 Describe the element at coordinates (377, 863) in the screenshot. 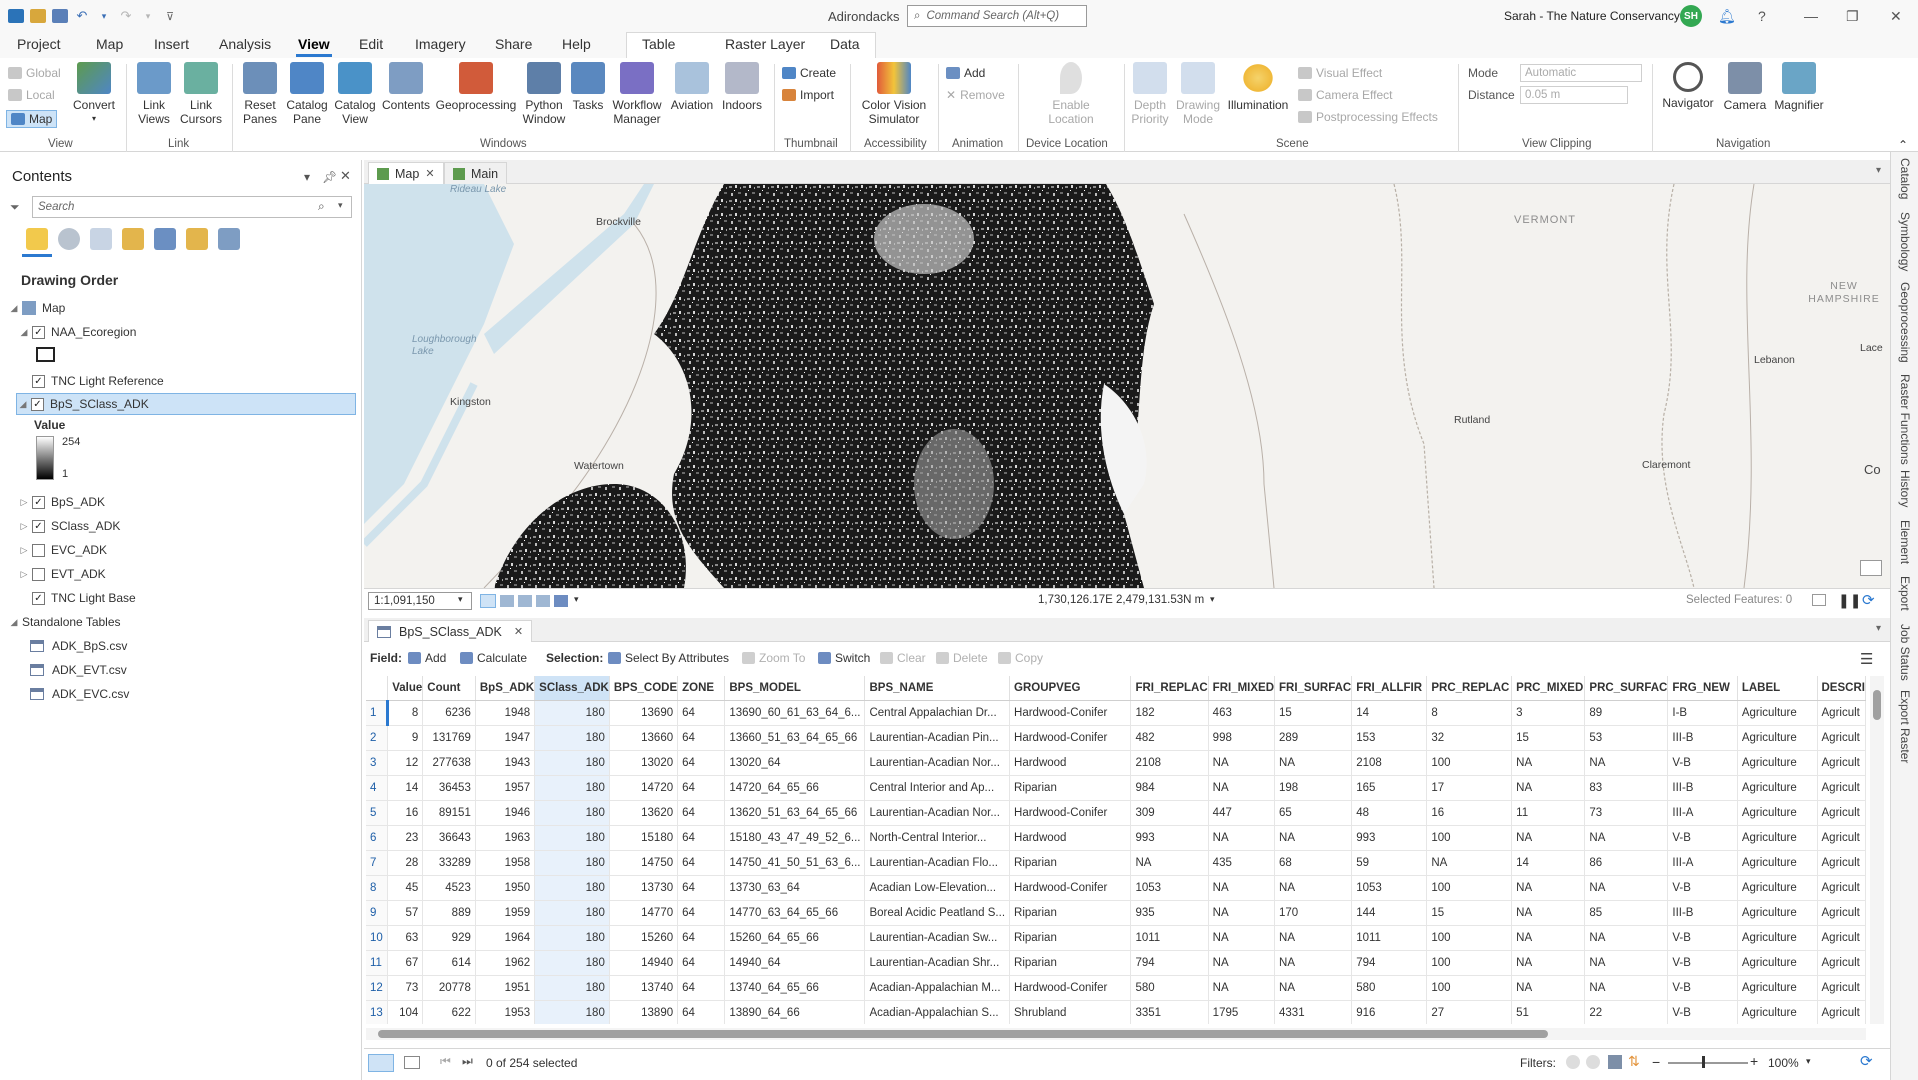

I see `row-number: 7` at that location.